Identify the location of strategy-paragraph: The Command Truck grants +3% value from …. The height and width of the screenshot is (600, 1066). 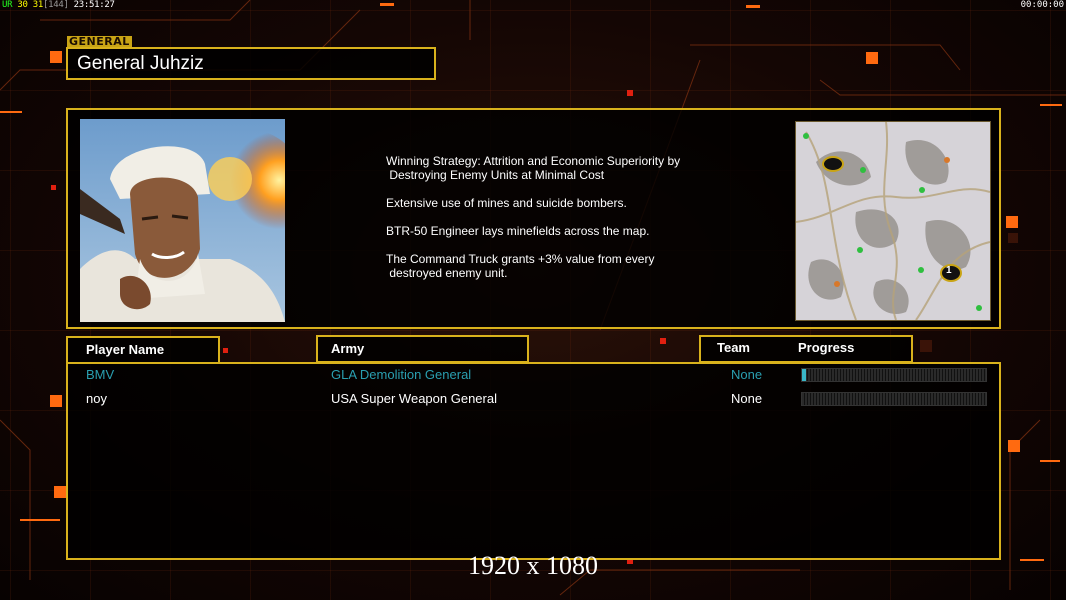
(520, 266).